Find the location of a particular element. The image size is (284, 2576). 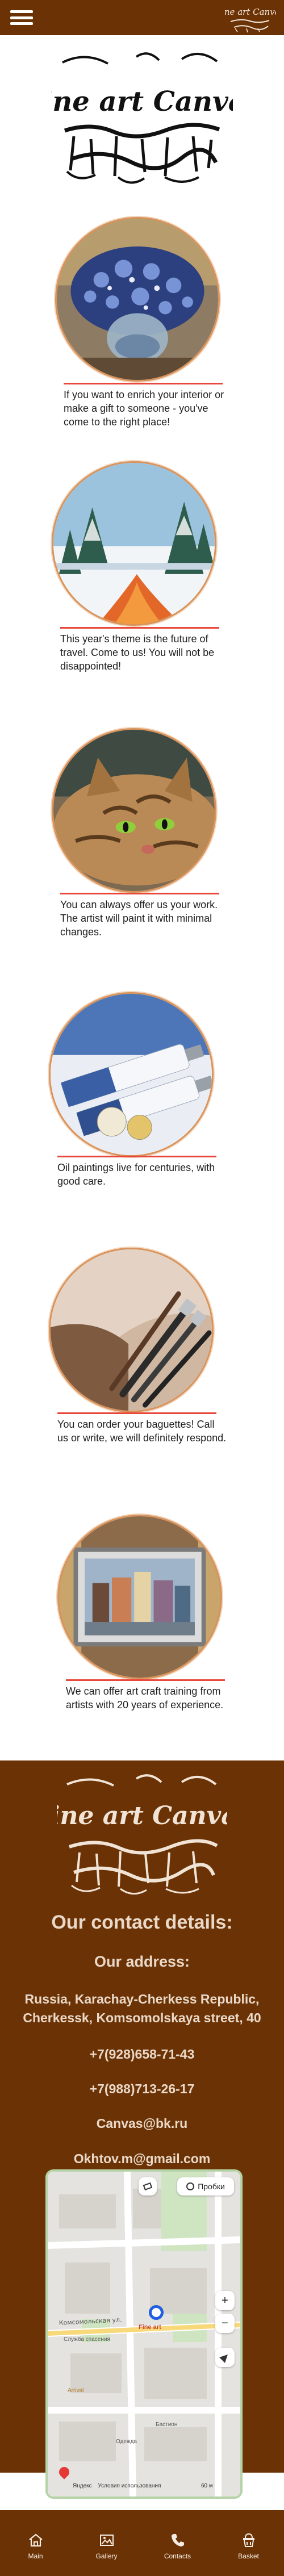

hamburger-menu-icon is located at coordinates (21, 17).